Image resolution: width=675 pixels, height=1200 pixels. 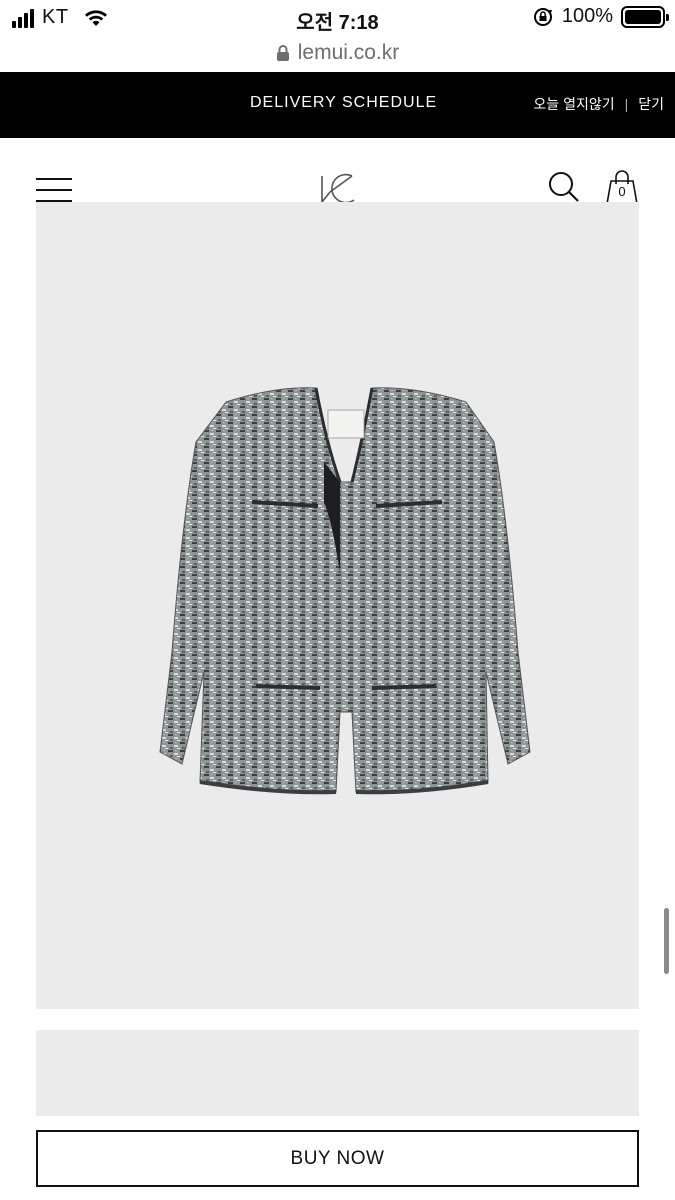 What do you see at coordinates (622, 191) in the screenshot?
I see `cart-count: 0` at bounding box center [622, 191].